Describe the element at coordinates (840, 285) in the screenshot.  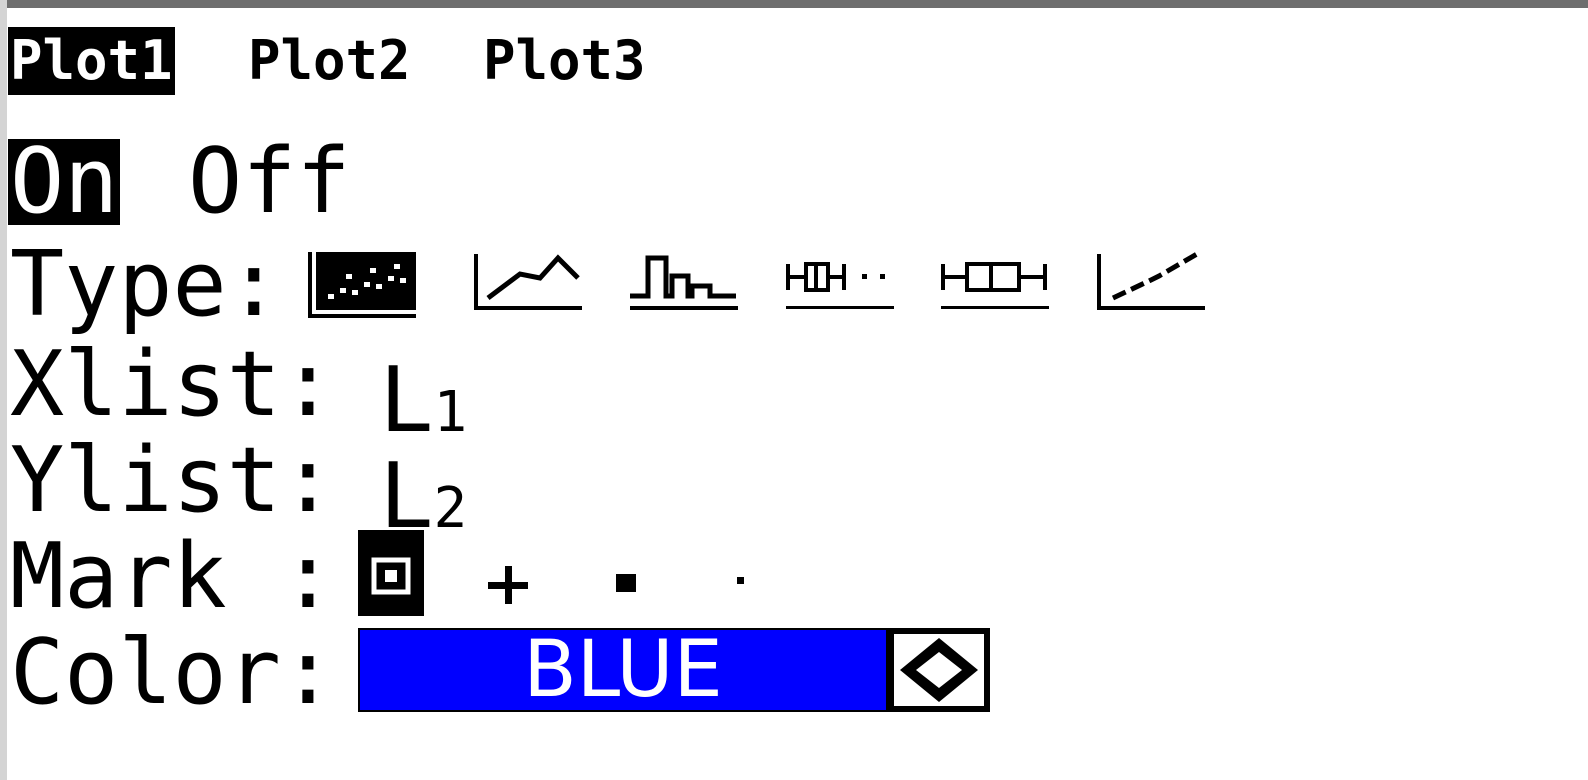
I see `modified-boxplot-icon` at that location.